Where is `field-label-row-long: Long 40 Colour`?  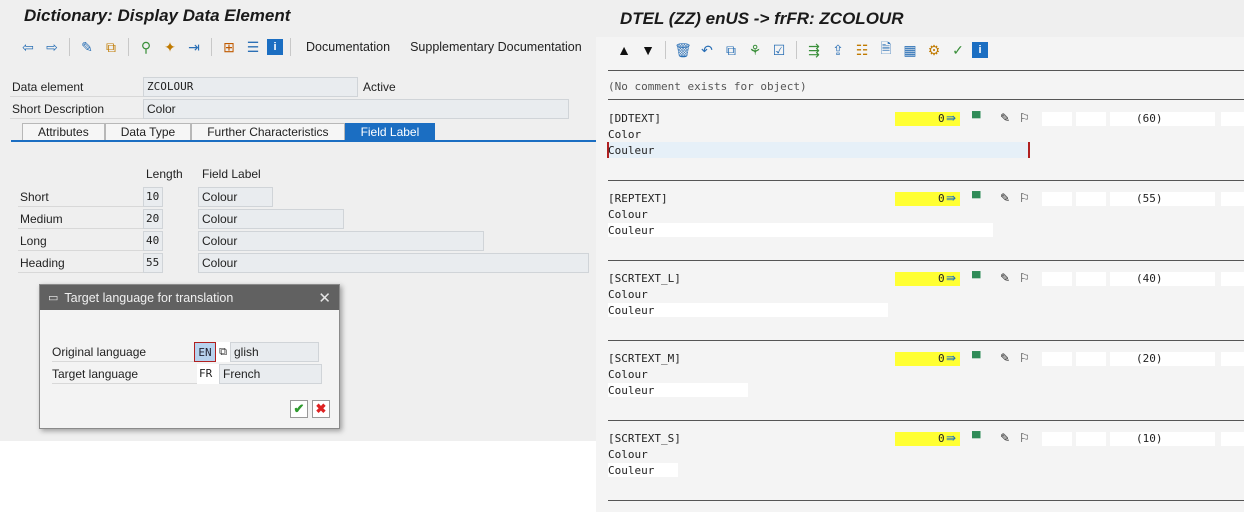 field-label-row-long: Long 40 Colour is located at coordinates (251, 241).